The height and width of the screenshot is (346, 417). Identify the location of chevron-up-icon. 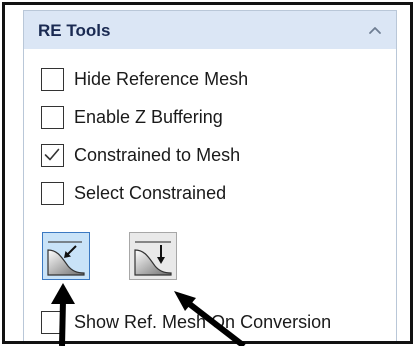
(375, 30).